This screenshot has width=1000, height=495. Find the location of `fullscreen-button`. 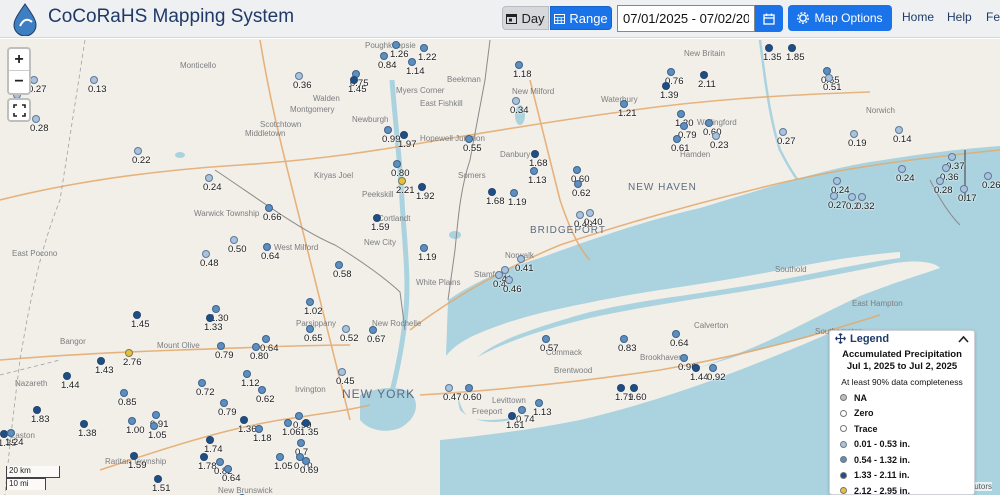

fullscreen-button is located at coordinates (19, 110).